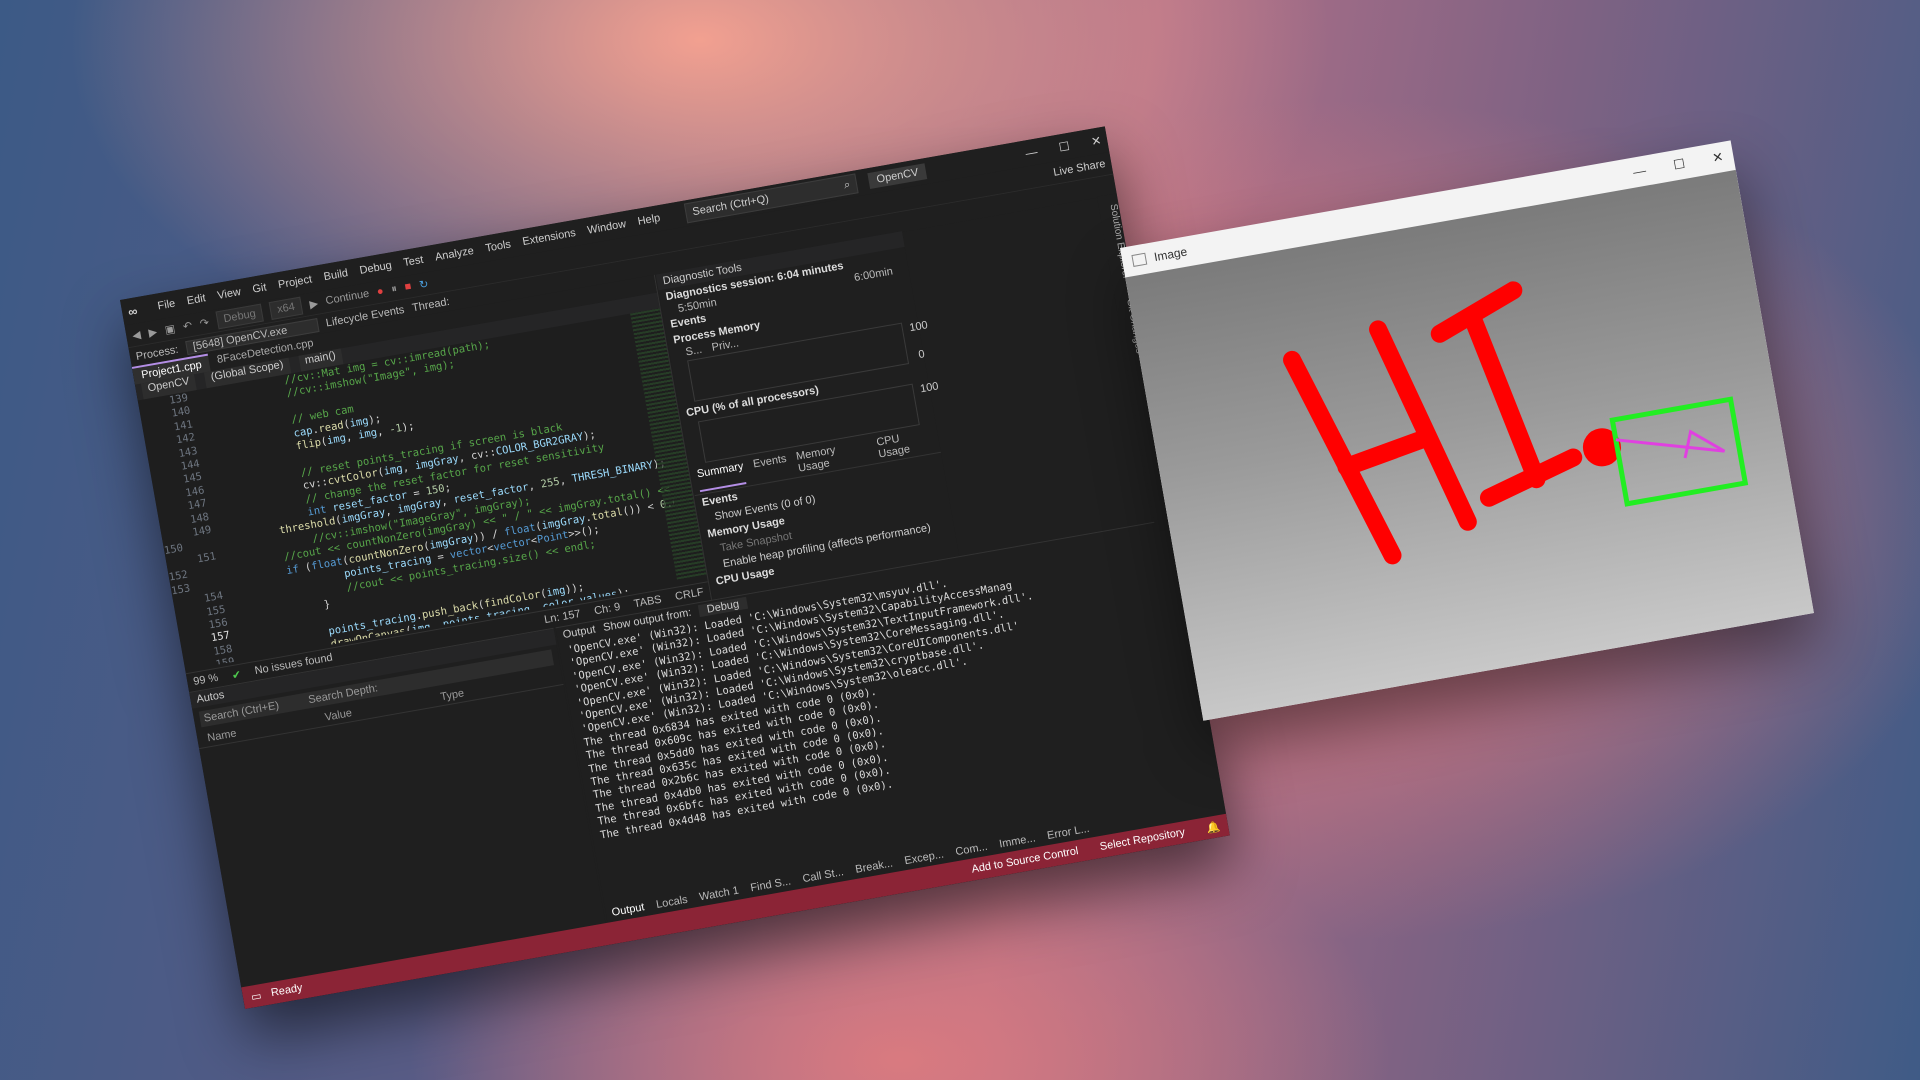  I want to click on detection-box, so click(1679, 451).